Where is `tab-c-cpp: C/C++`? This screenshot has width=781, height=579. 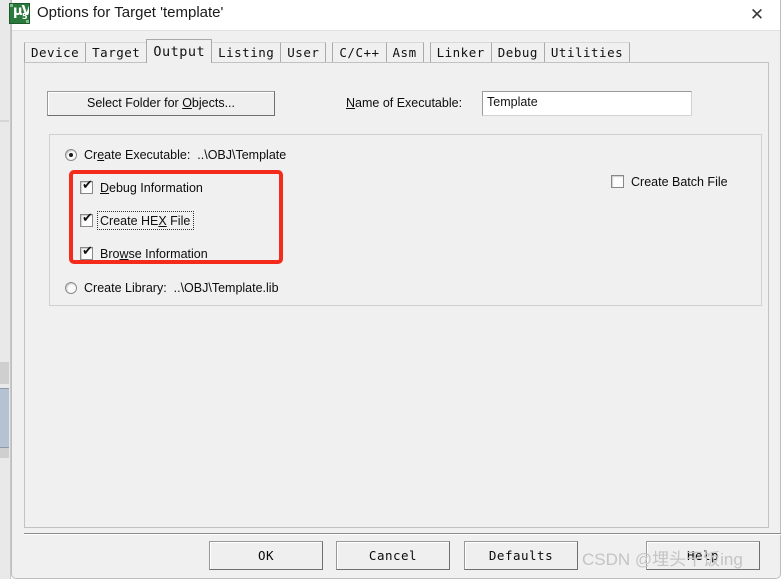 tab-c-cpp: C/C++ is located at coordinates (359, 52).